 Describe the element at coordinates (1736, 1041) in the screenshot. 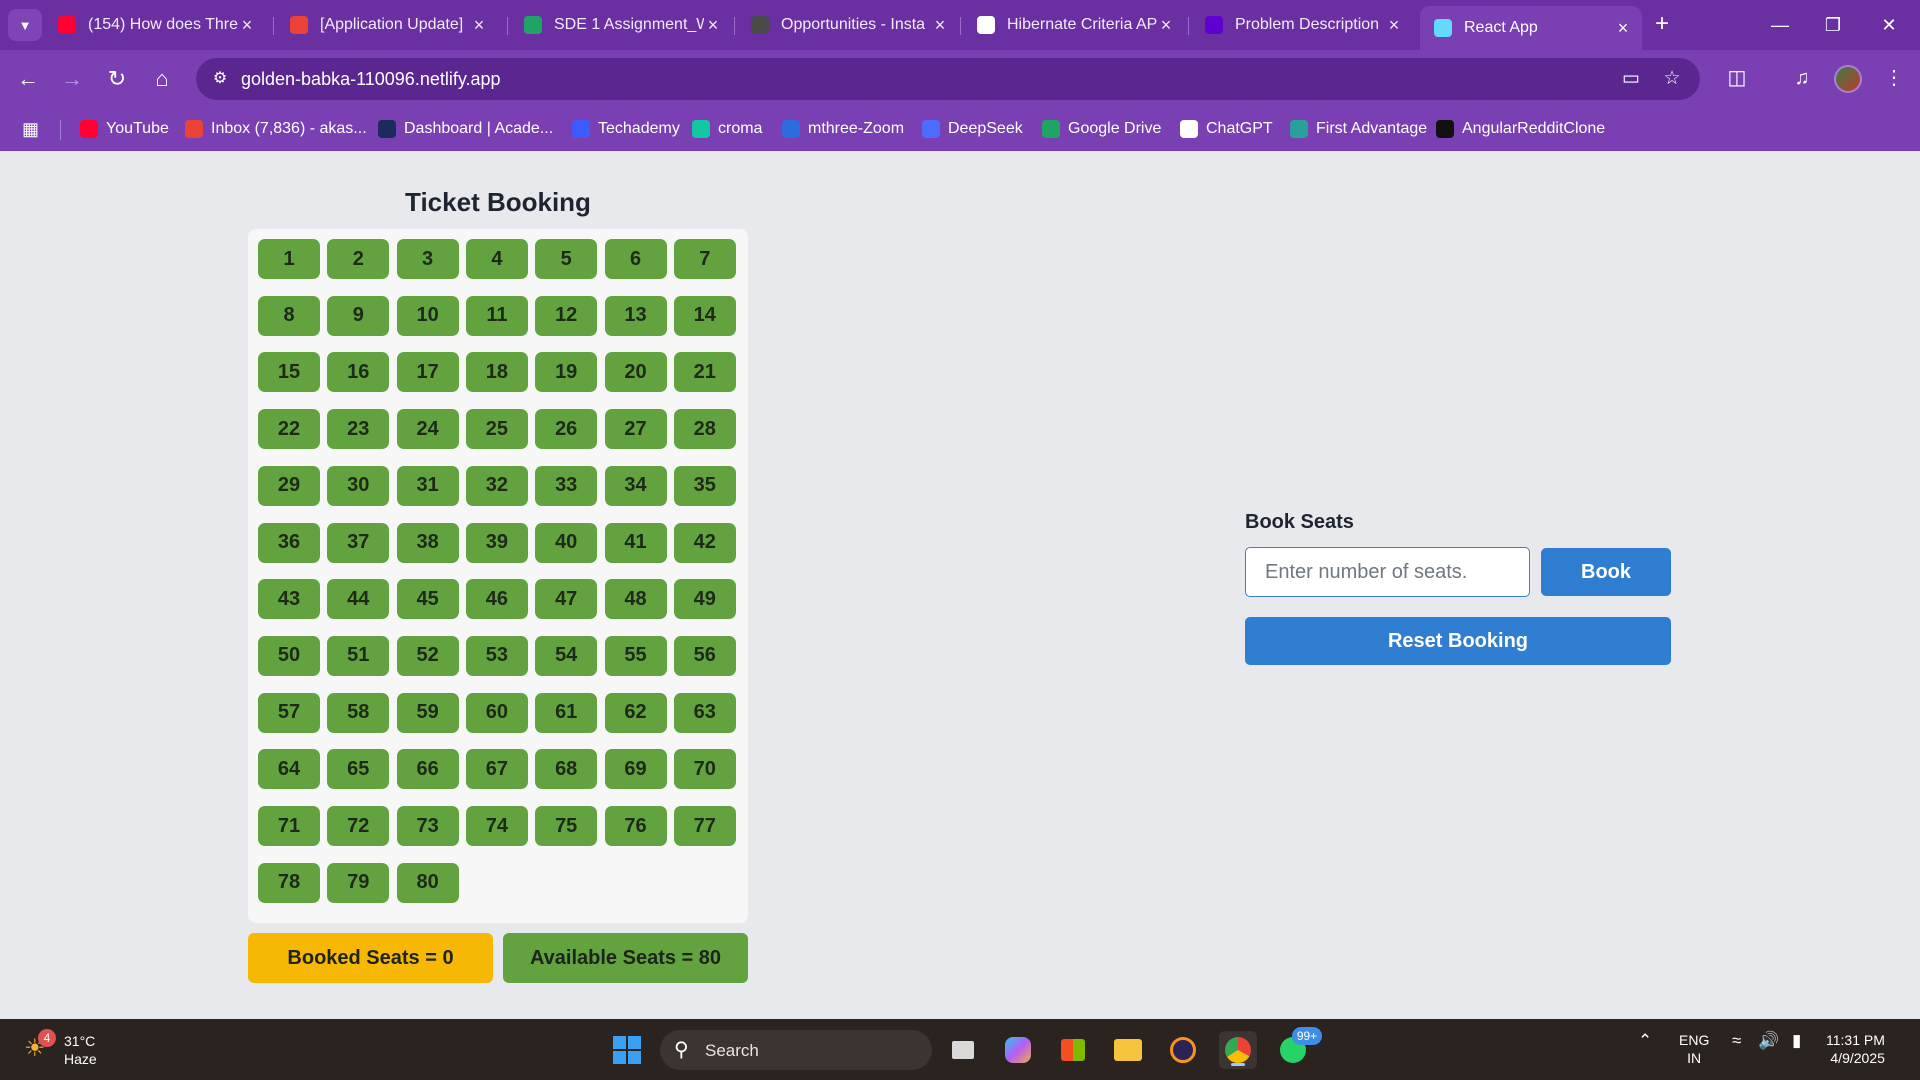

I see `wifi-icon: ≈` at that location.